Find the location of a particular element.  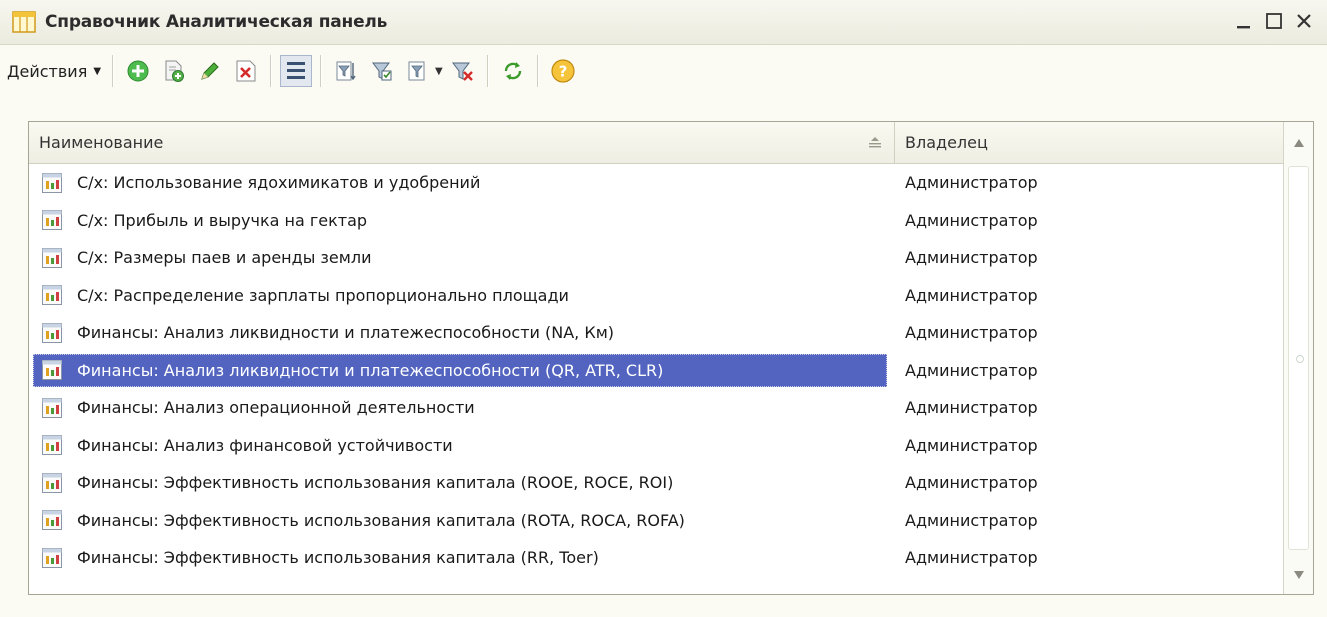

column-header-name-label: Наименование is located at coordinates (101, 142).